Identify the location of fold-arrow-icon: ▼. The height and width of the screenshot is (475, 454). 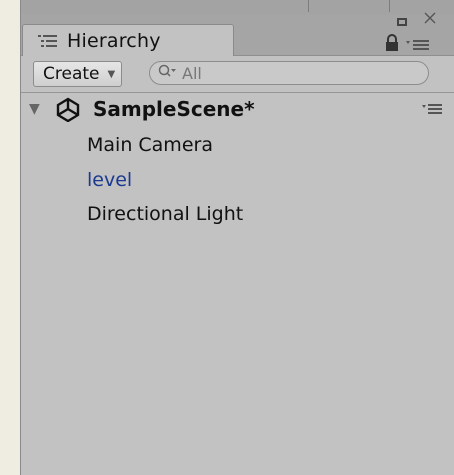
(34, 109).